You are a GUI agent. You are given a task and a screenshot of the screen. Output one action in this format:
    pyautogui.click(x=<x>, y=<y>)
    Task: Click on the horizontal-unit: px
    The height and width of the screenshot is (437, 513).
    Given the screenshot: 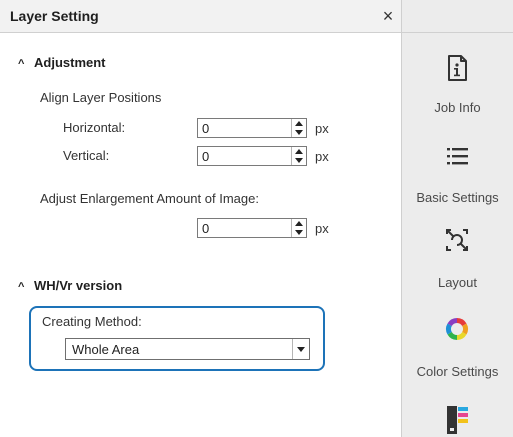 What is the action you would take?
    pyautogui.click(x=322, y=128)
    